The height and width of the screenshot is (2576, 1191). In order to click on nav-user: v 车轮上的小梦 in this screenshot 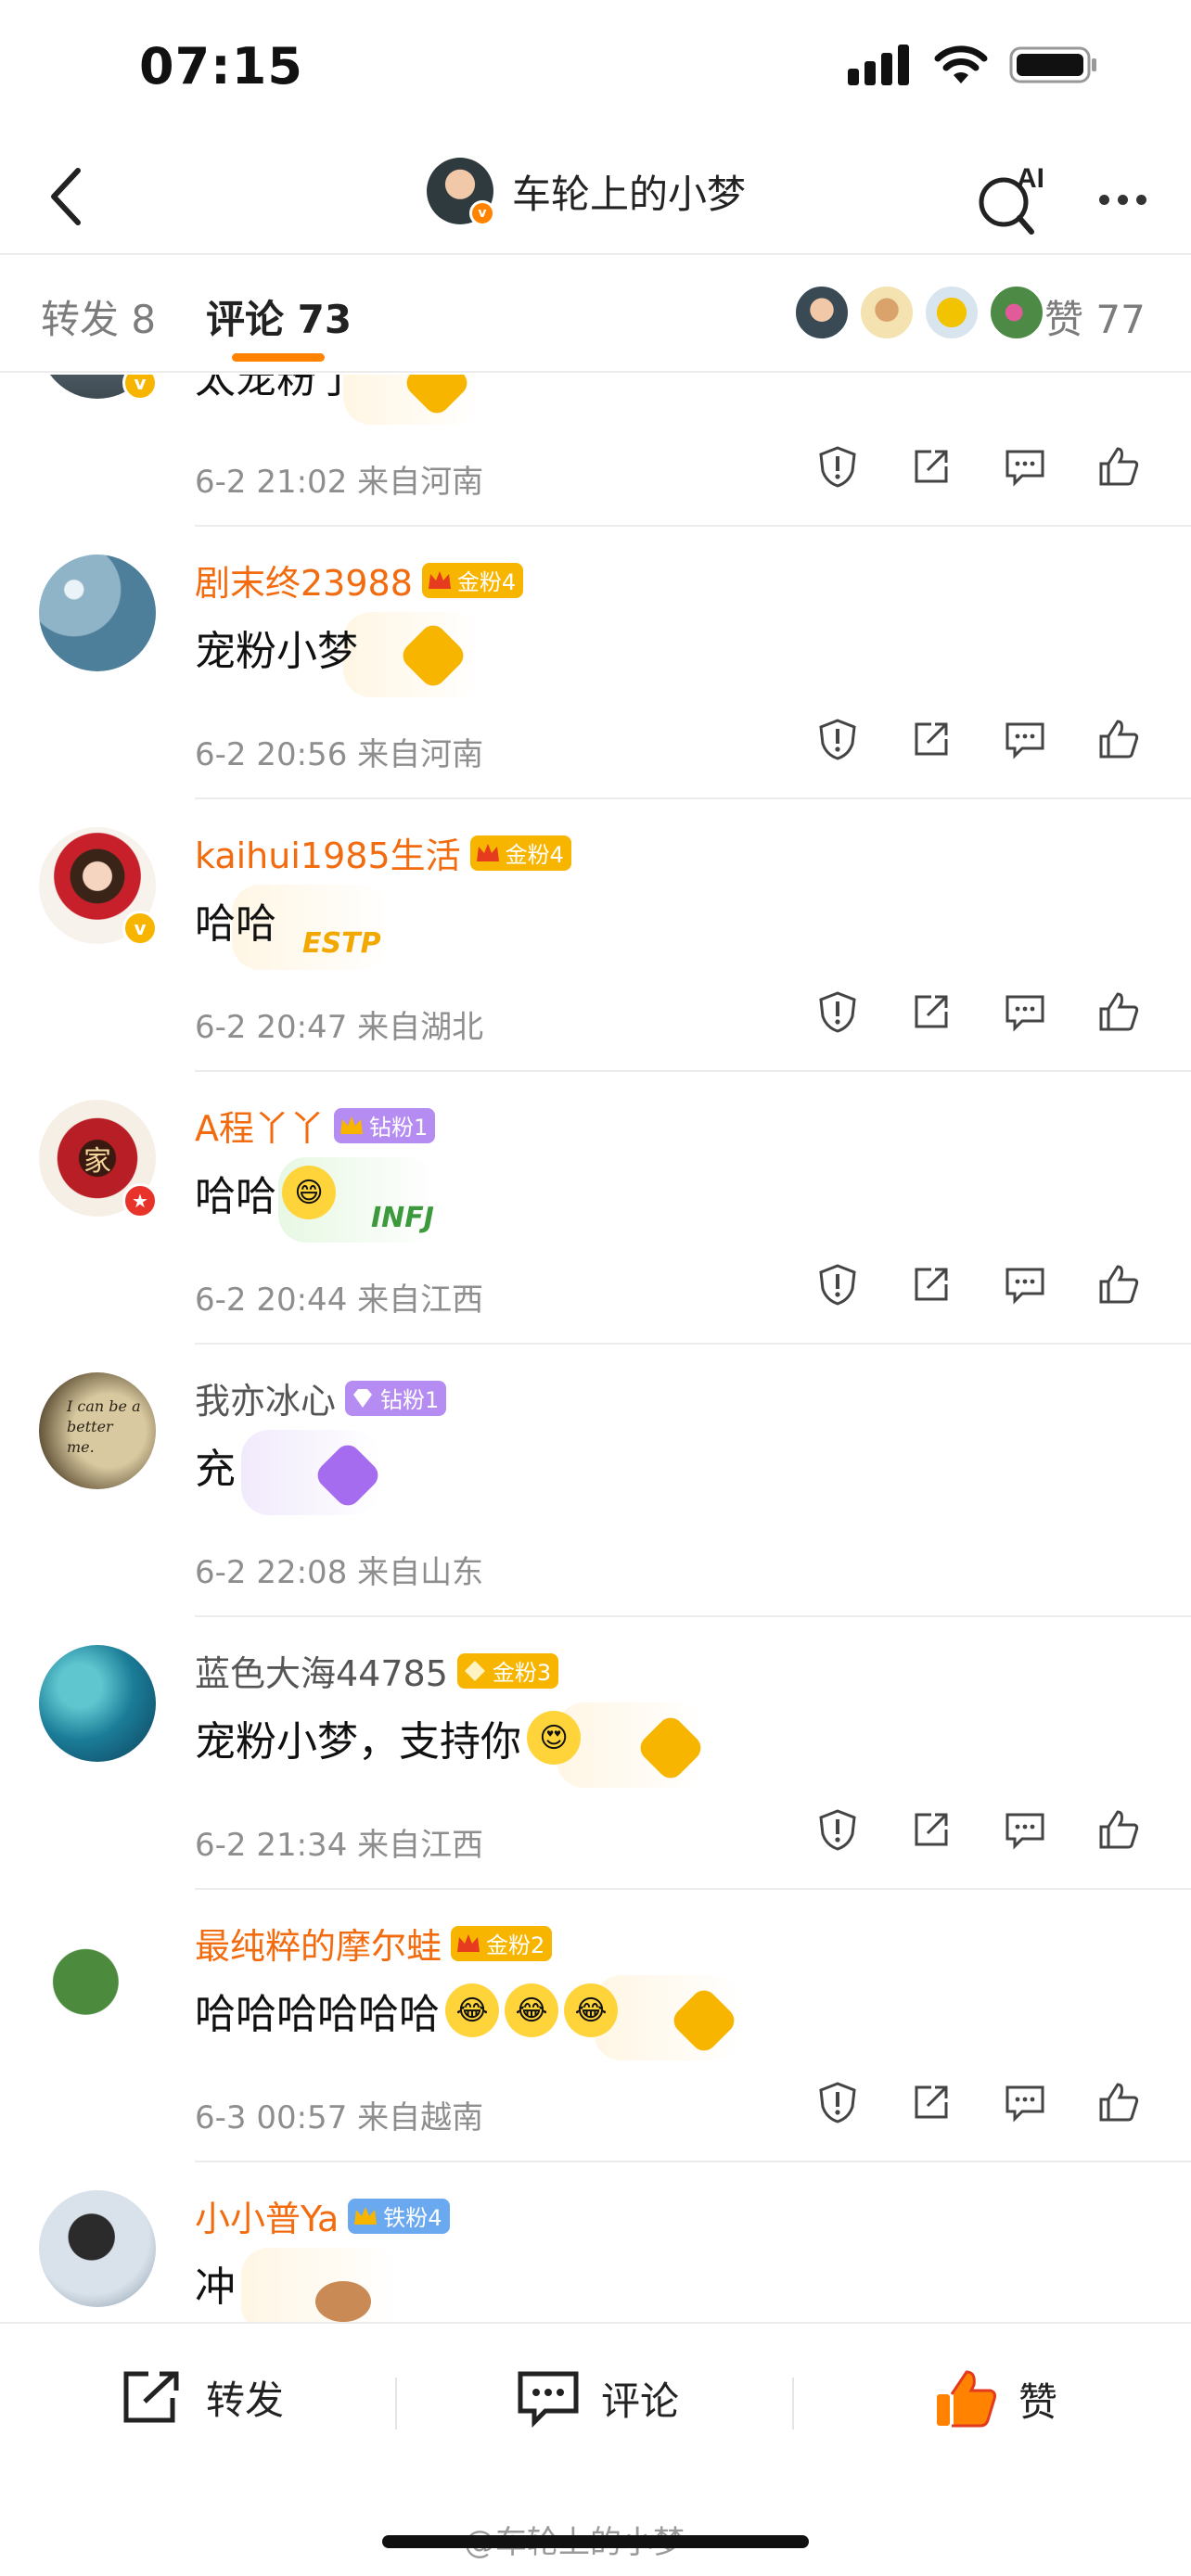, I will do `click(586, 192)`.